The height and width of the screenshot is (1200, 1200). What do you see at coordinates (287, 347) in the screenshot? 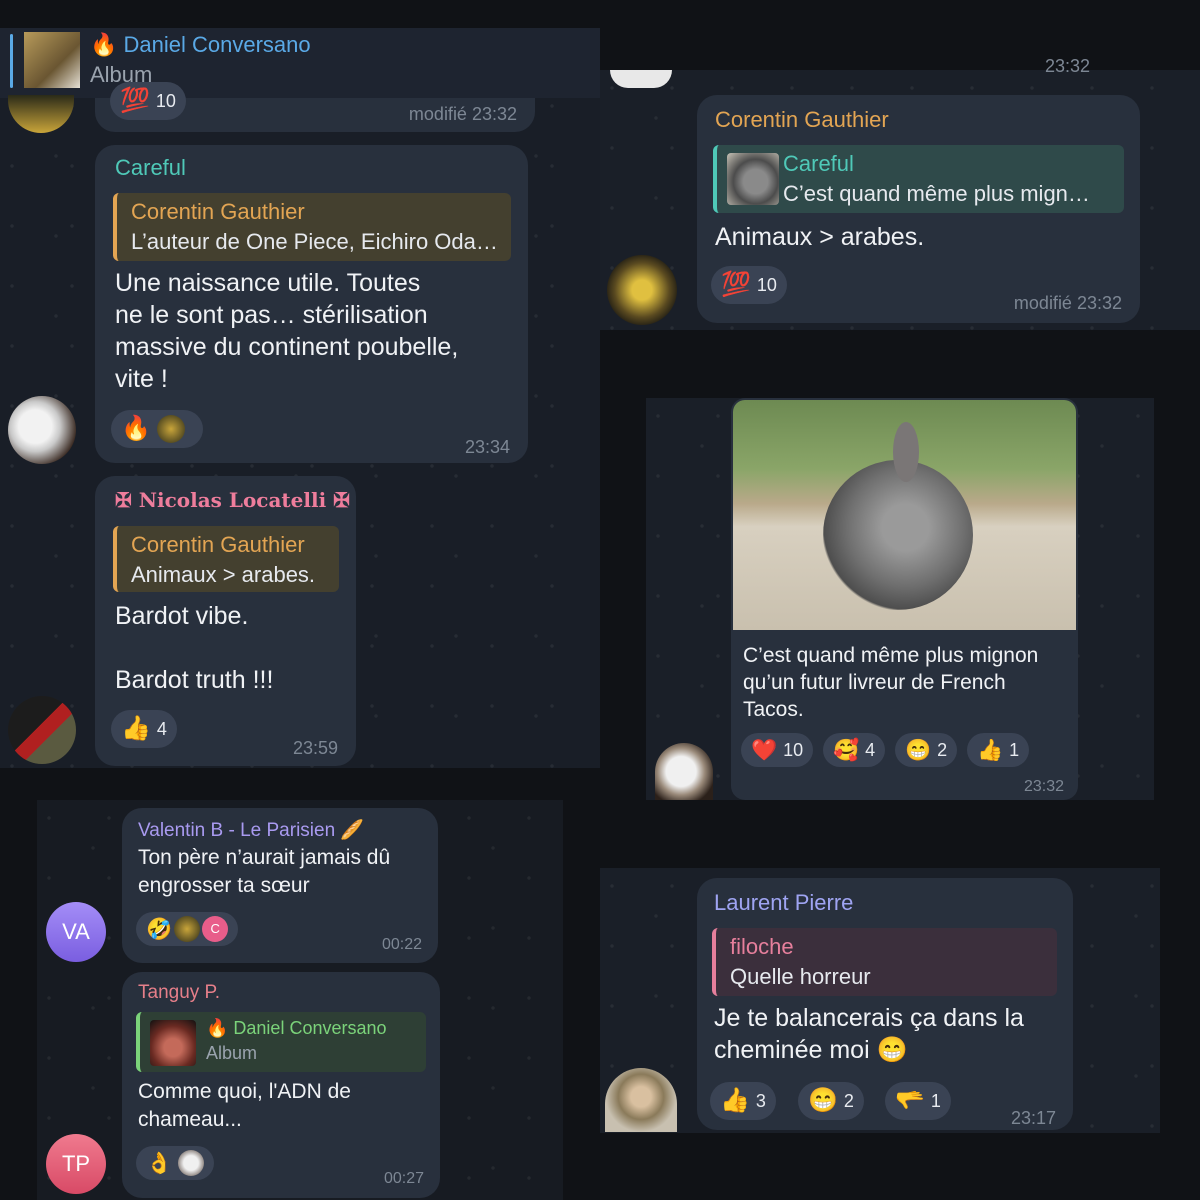
I see `message-line: massive du continent poubelle,` at bounding box center [287, 347].